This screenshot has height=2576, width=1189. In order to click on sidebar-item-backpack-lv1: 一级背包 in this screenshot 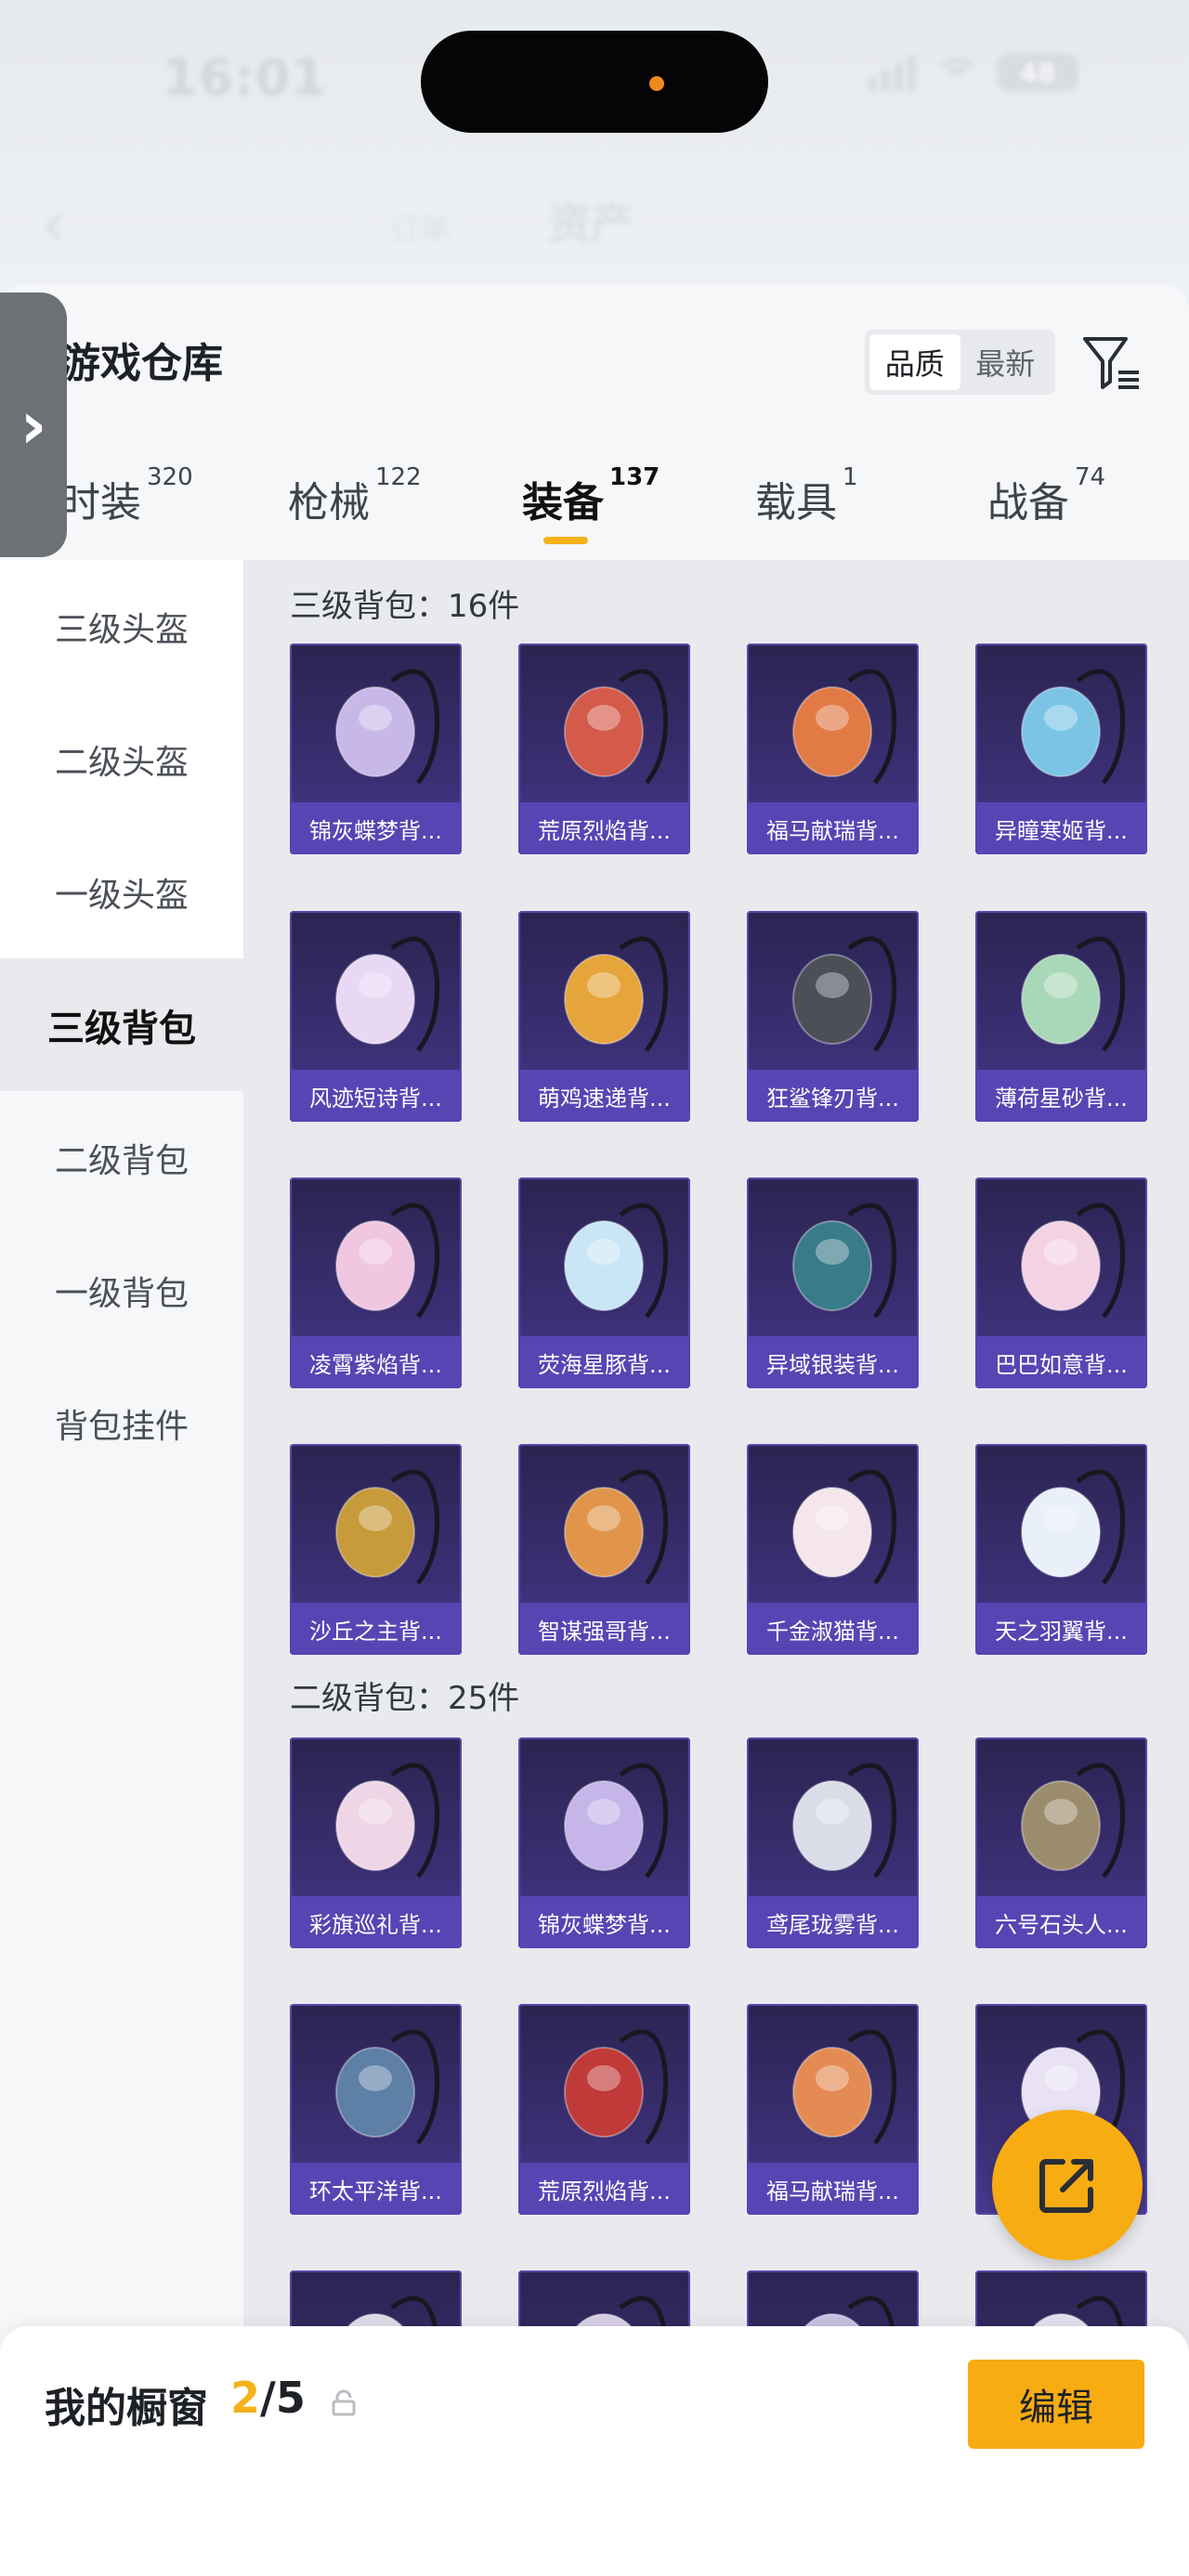, I will do `click(122, 1290)`.